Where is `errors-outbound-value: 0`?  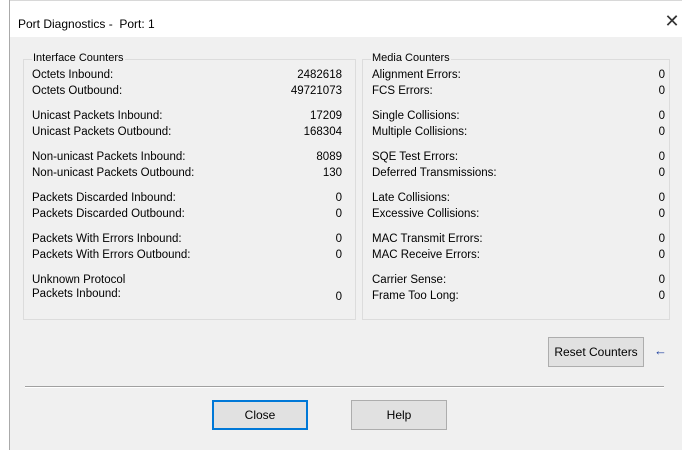
errors-outbound-value: 0 is located at coordinates (338, 255).